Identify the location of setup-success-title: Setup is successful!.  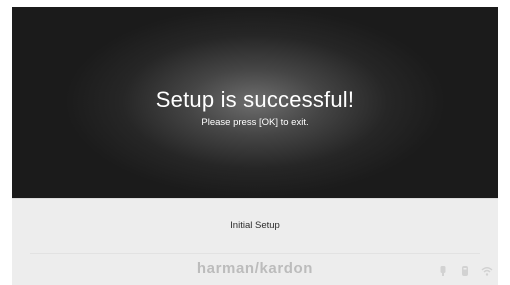
(255, 99).